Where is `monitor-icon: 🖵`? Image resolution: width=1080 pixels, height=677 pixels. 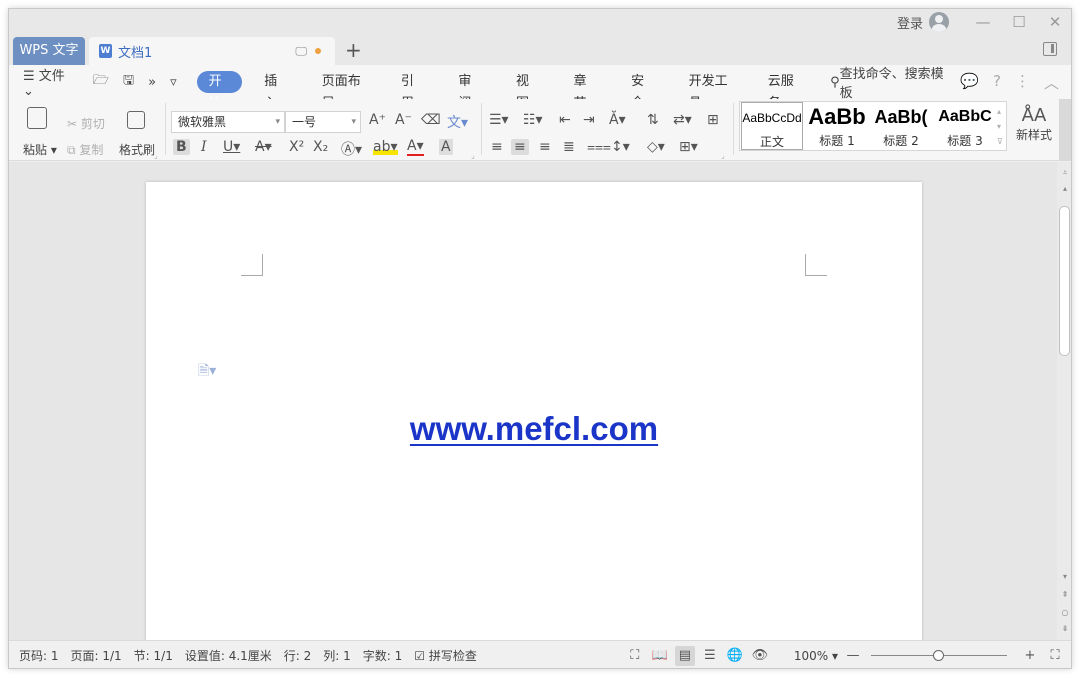
monitor-icon: 🖵 is located at coordinates (301, 51).